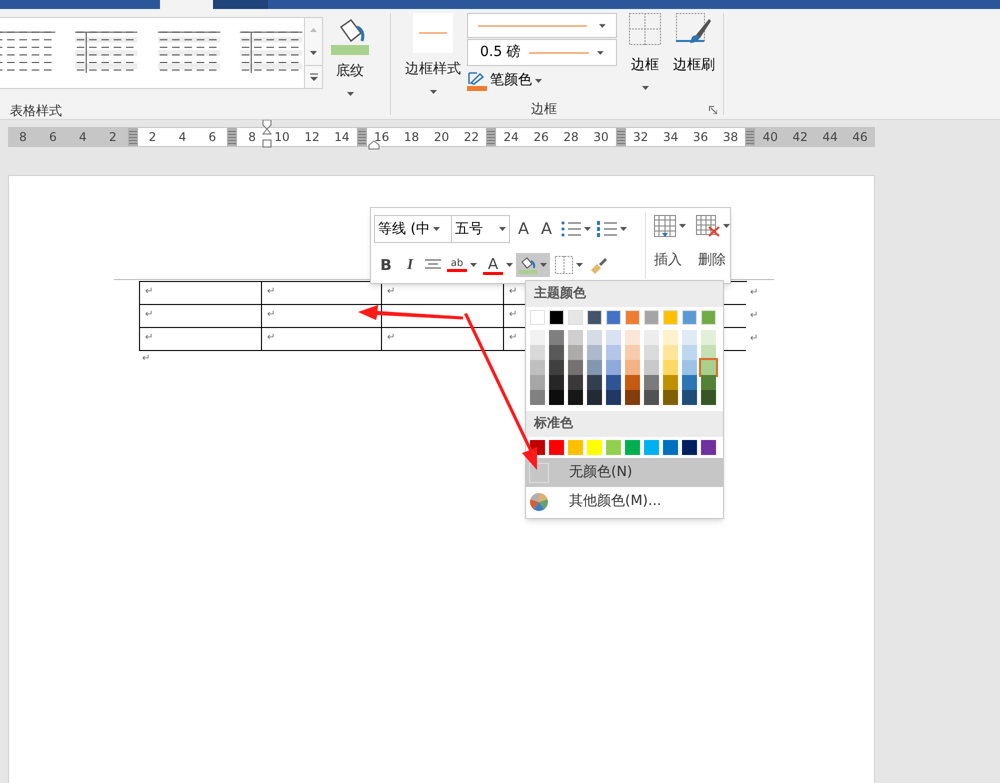  Describe the element at coordinates (413, 229) in the screenshot. I see `font-name-field: 等线 (中` at that location.